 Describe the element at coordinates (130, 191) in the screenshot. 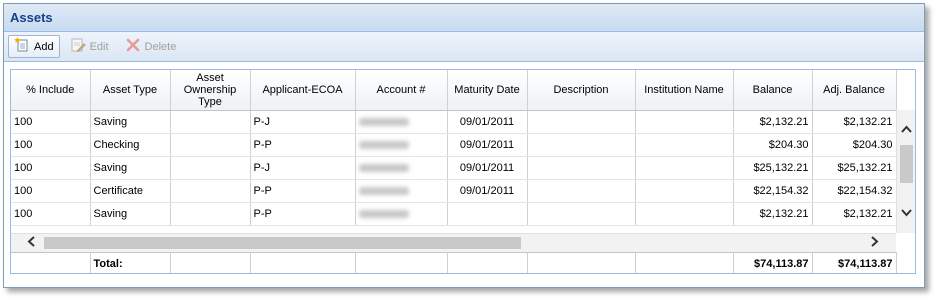

I see `cell-asset-type: Certificate` at that location.